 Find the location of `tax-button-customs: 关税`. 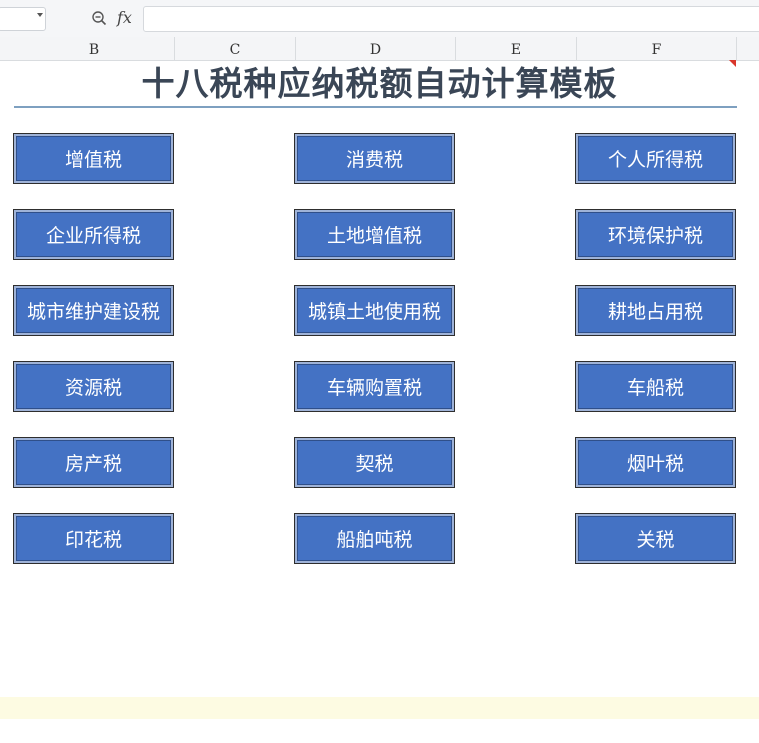

tax-button-customs: 关税 is located at coordinates (655, 538).